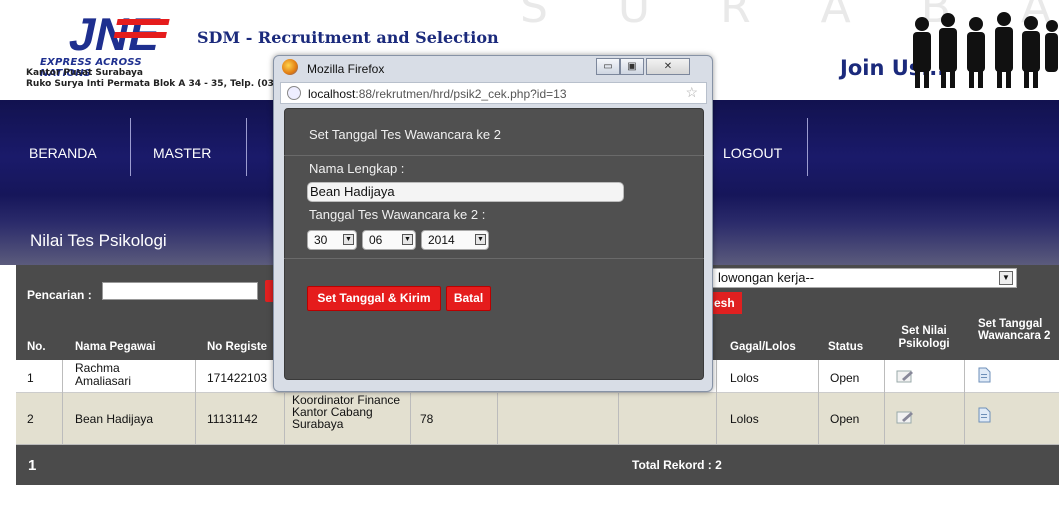  What do you see at coordinates (677, 465) in the screenshot?
I see `total-records: Total Rekord : 2` at bounding box center [677, 465].